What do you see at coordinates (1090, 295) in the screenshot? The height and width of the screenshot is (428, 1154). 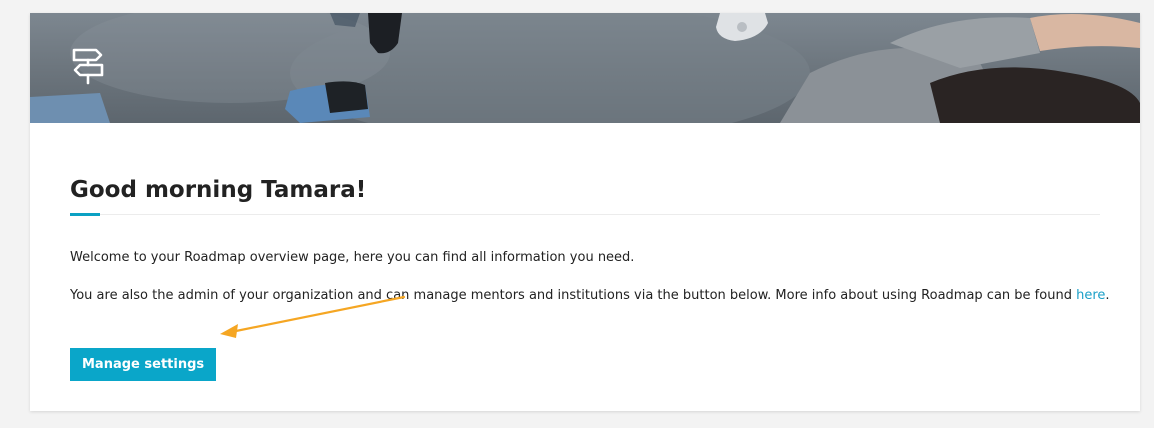 I see `help-link: here` at bounding box center [1090, 295].